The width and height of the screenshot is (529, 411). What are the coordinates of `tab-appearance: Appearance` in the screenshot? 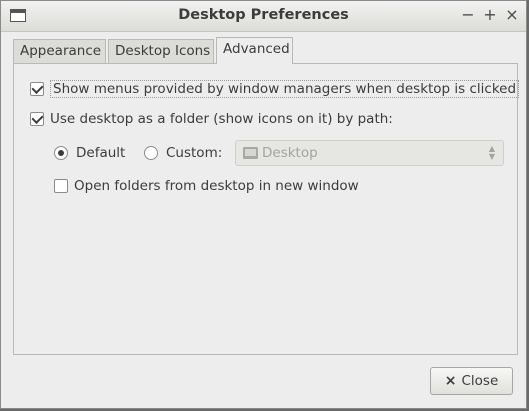 It's located at (59, 51).